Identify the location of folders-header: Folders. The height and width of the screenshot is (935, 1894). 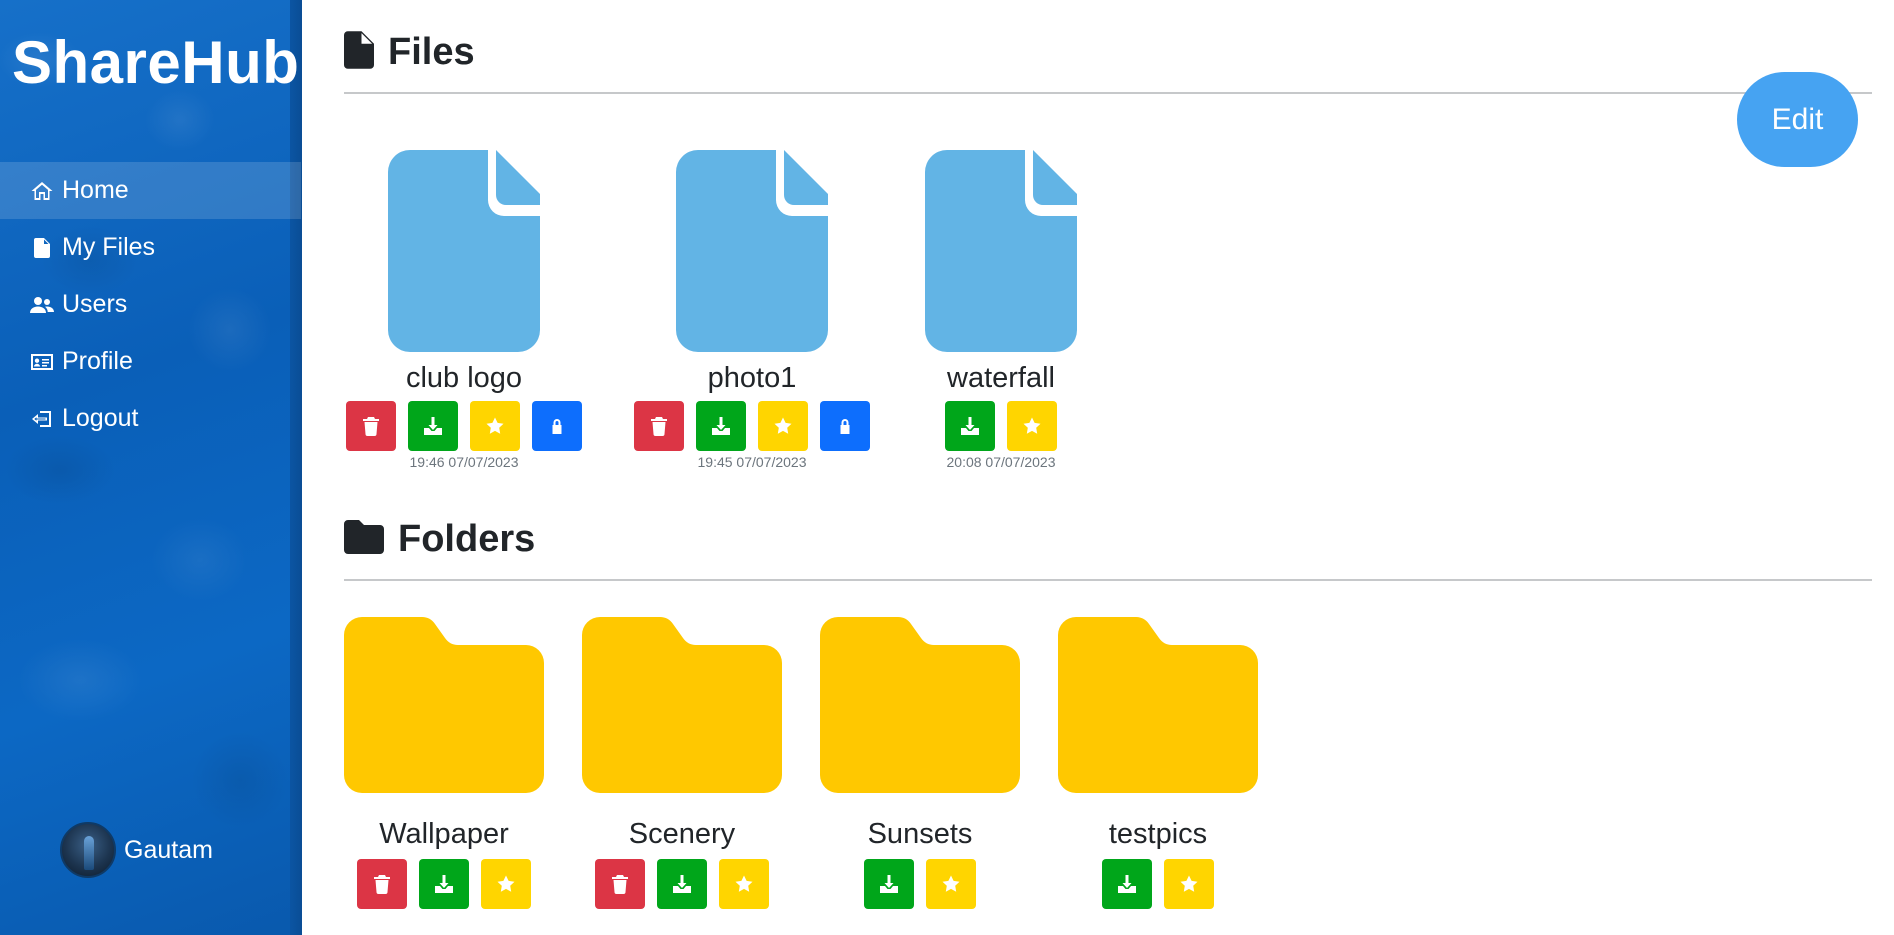
(439, 539).